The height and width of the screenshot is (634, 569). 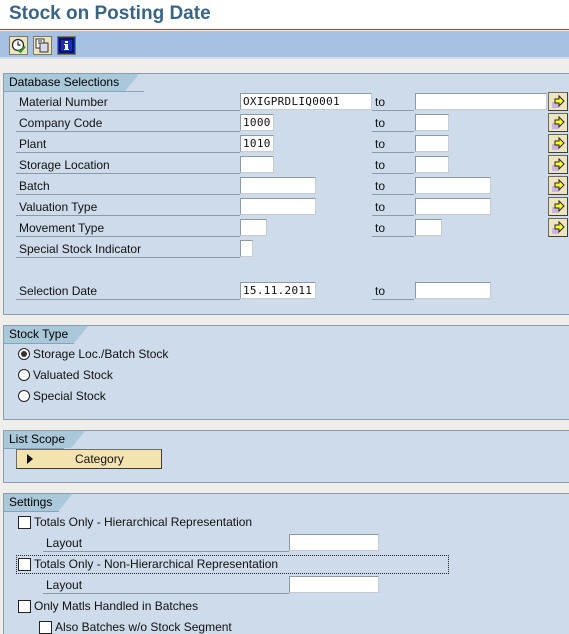 What do you see at coordinates (428, 227) in the screenshot?
I see `movement-type-to-input` at bounding box center [428, 227].